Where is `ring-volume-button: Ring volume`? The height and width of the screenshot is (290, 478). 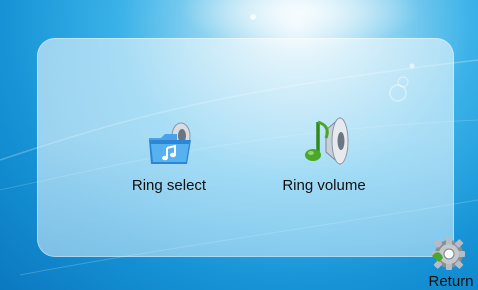 ring-volume-button: Ring volume is located at coordinates (324, 158).